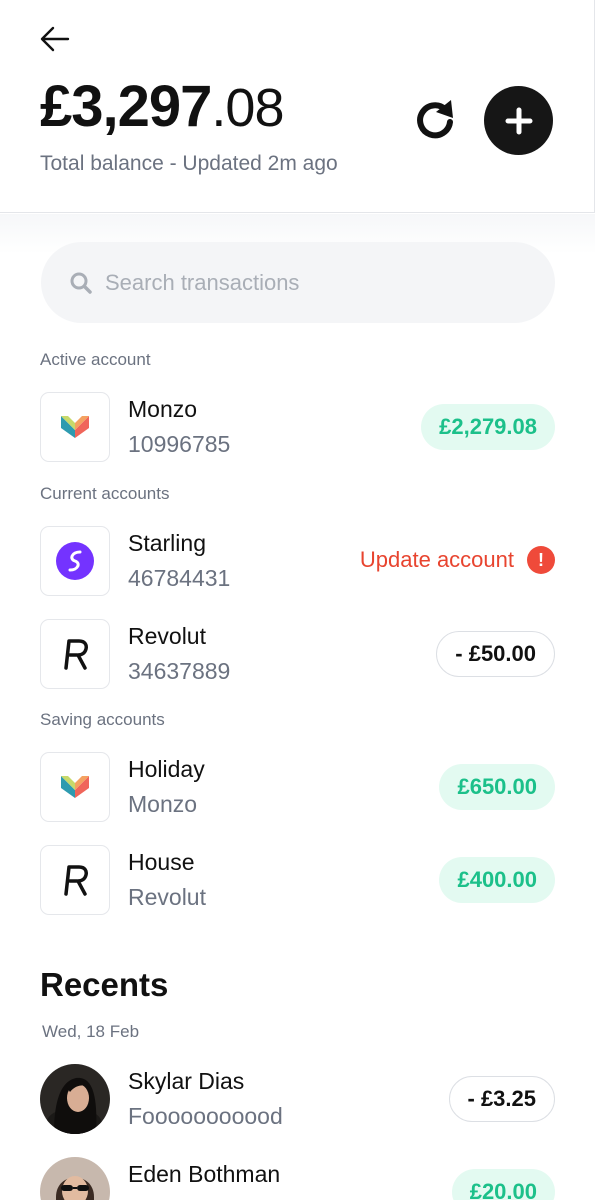  What do you see at coordinates (104, 984) in the screenshot?
I see `recents-heading: Recents` at bounding box center [104, 984].